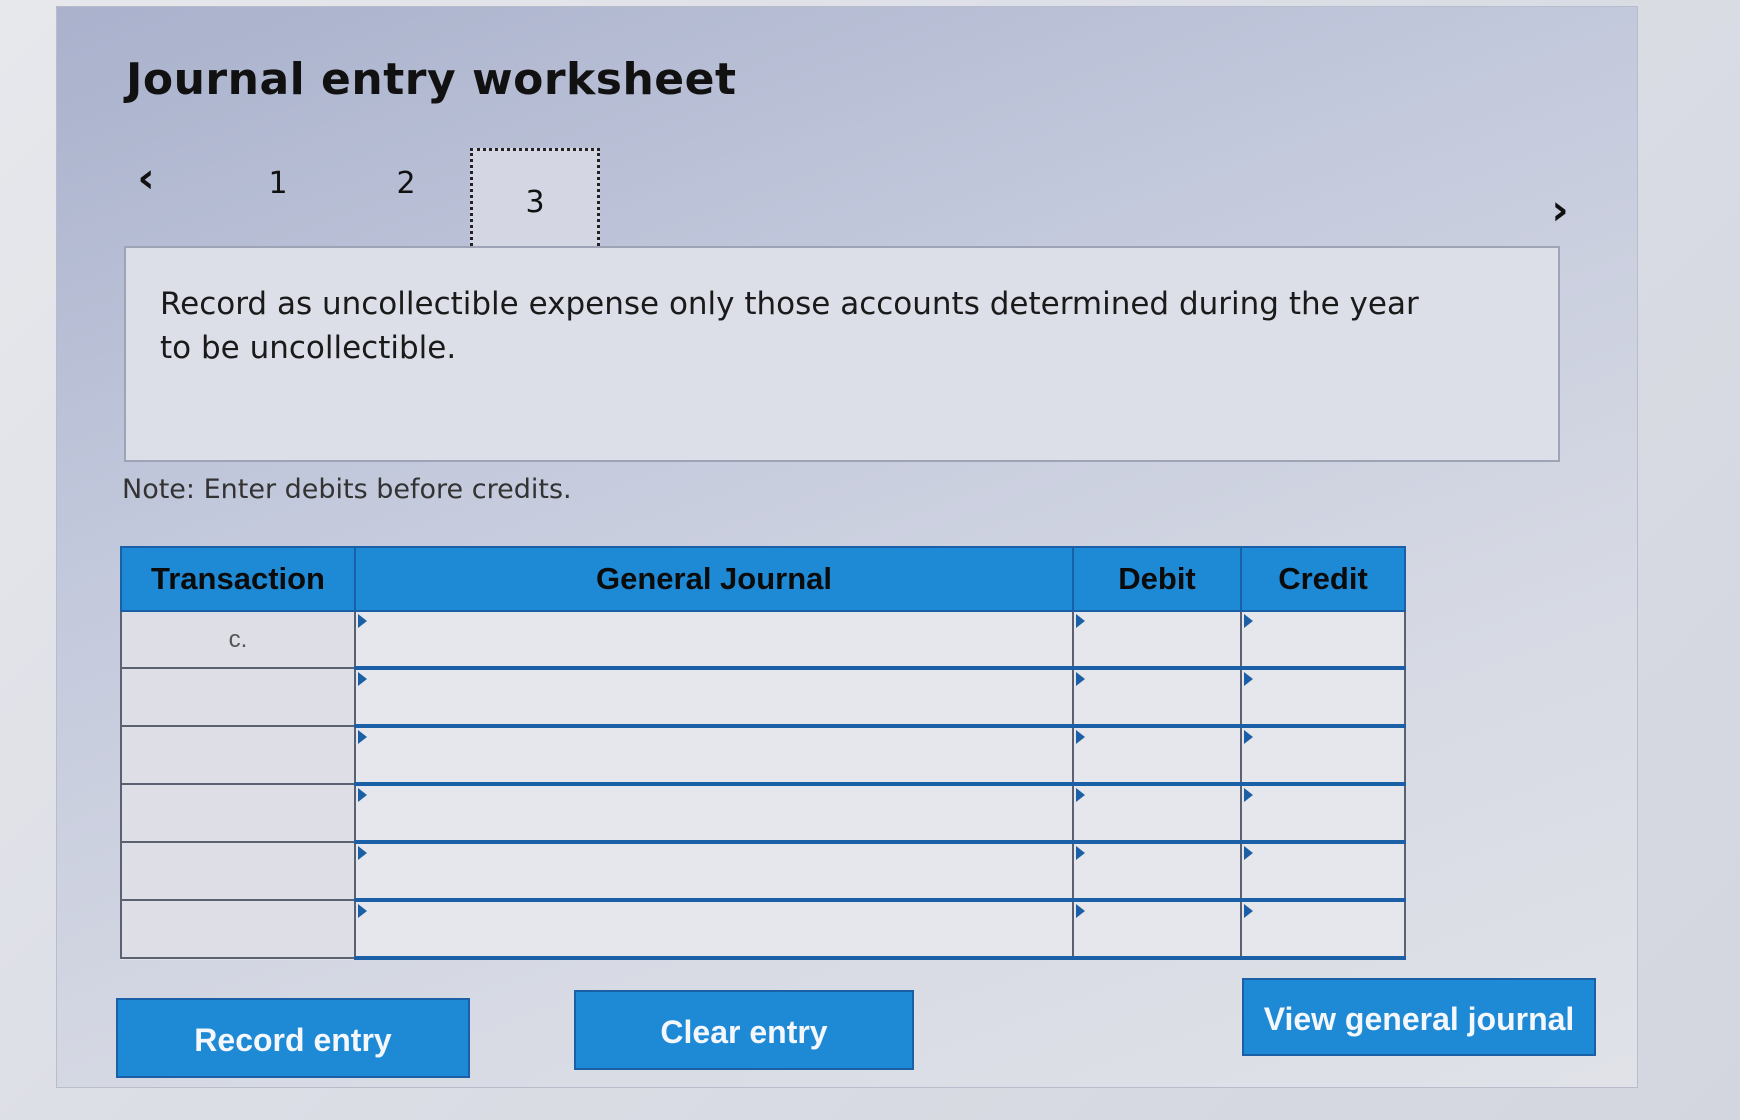 This screenshot has height=1120, width=1740. What do you see at coordinates (238, 579) in the screenshot?
I see `header-transaction: Transaction` at bounding box center [238, 579].